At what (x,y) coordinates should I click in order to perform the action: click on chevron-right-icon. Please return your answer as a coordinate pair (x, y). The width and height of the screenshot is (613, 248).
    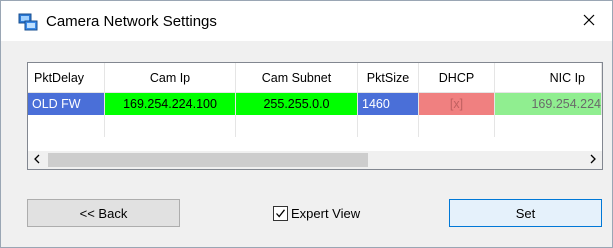
    Looking at the image, I should click on (593, 160).